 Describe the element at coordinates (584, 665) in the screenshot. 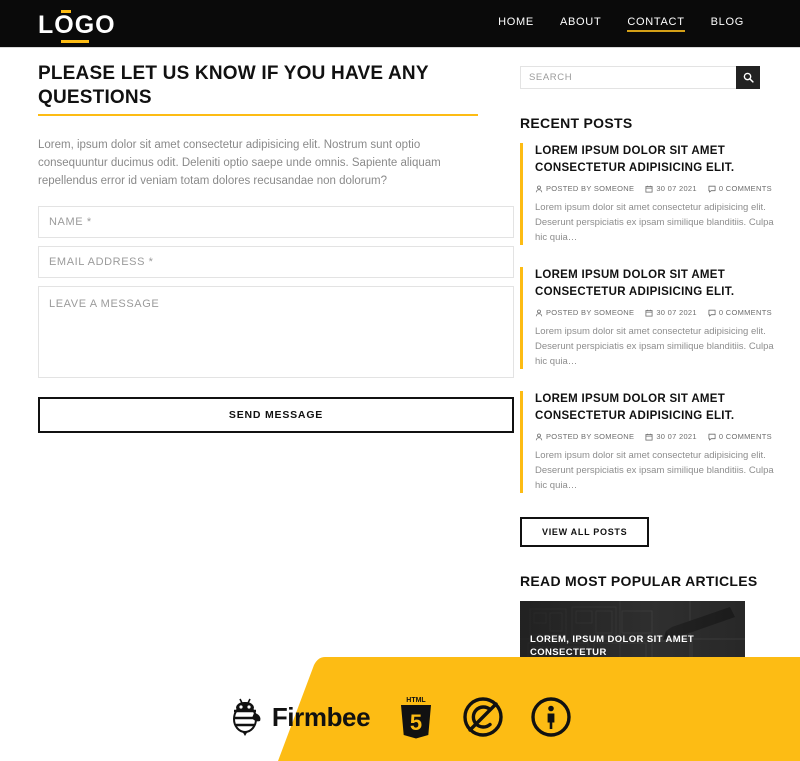

I see `article-underline-decoration` at that location.